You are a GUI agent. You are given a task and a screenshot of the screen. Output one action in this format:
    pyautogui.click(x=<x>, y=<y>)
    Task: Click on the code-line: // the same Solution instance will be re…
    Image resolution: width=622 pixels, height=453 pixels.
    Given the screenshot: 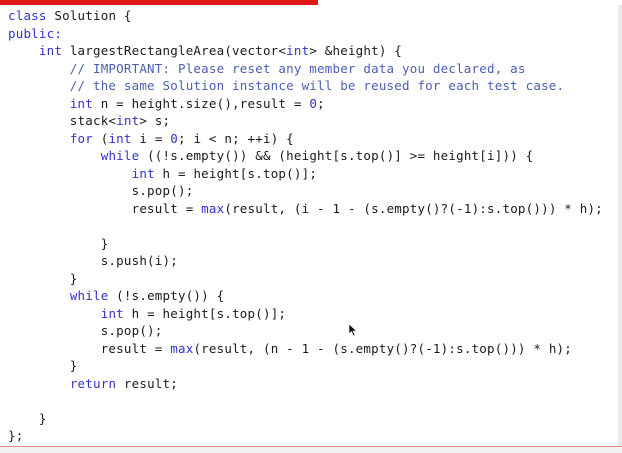 What is the action you would take?
    pyautogui.click(x=305, y=86)
    